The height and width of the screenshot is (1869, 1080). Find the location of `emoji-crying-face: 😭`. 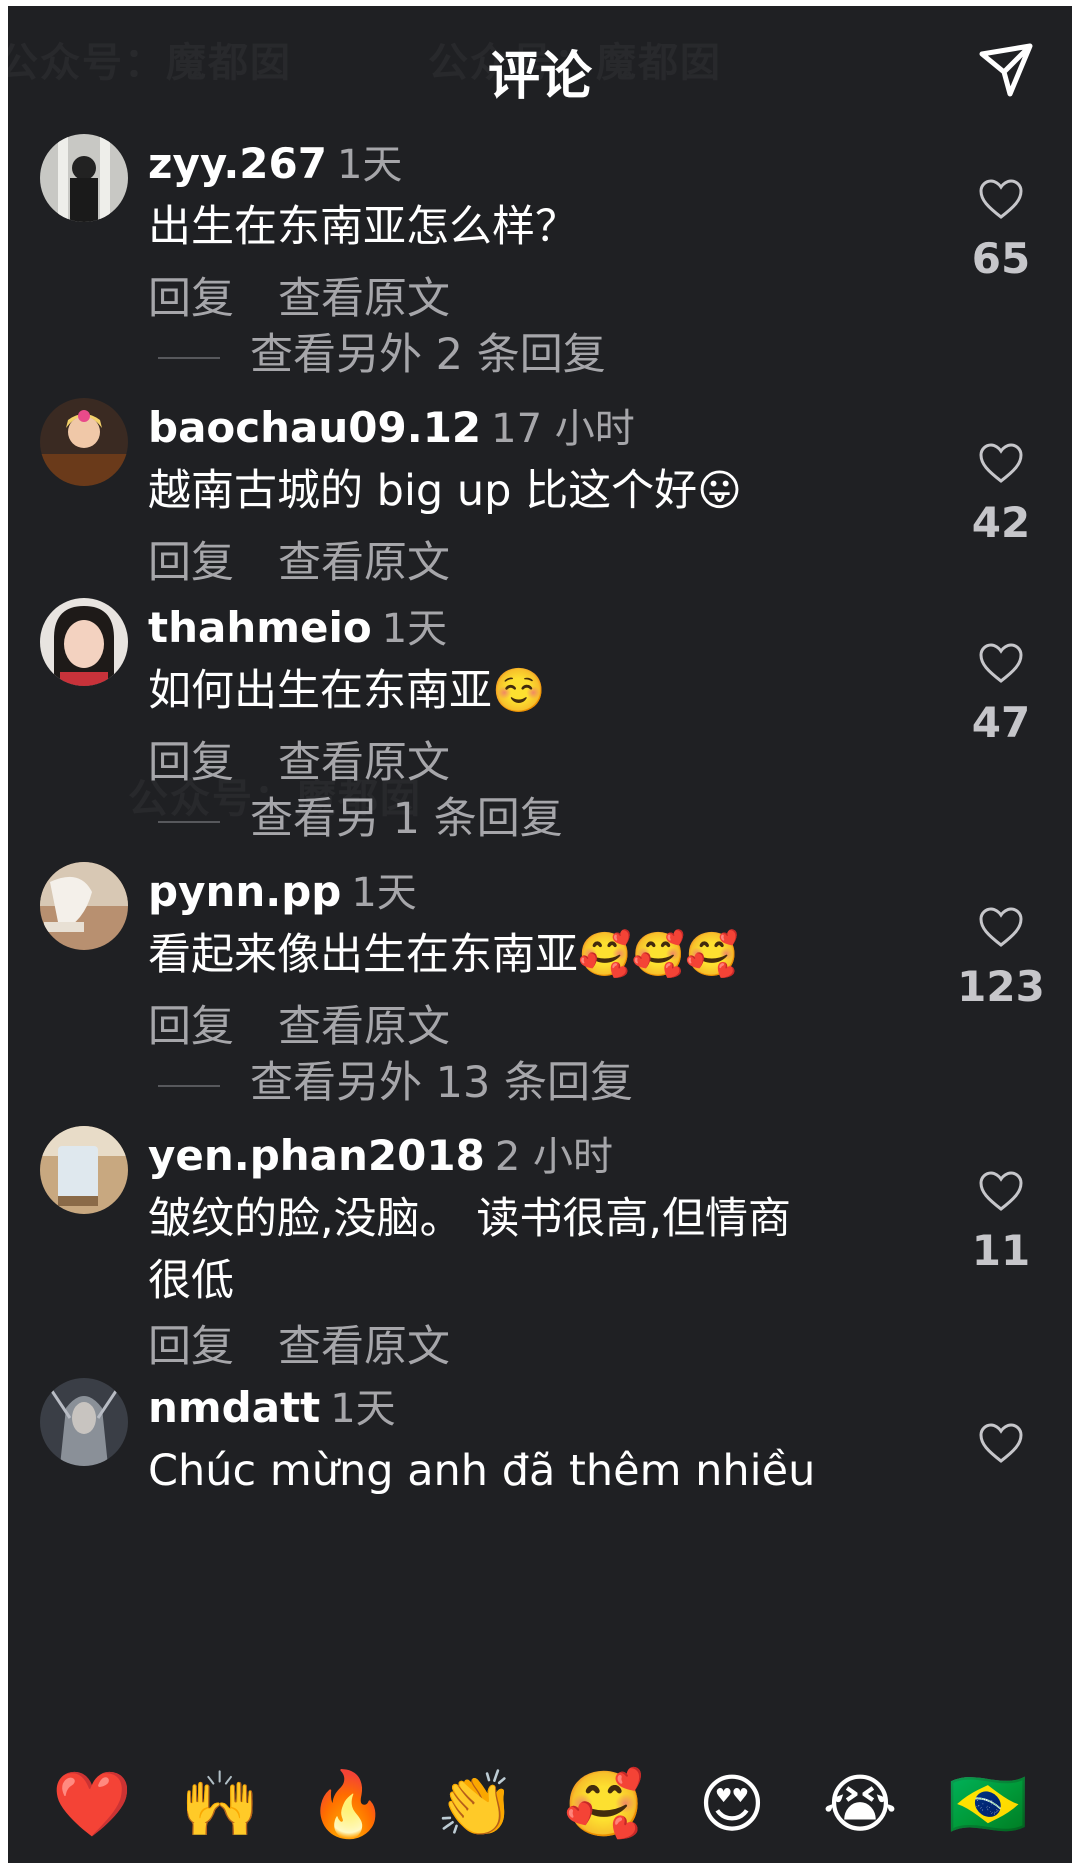

emoji-crying-face: 😭 is located at coordinates (860, 1805).